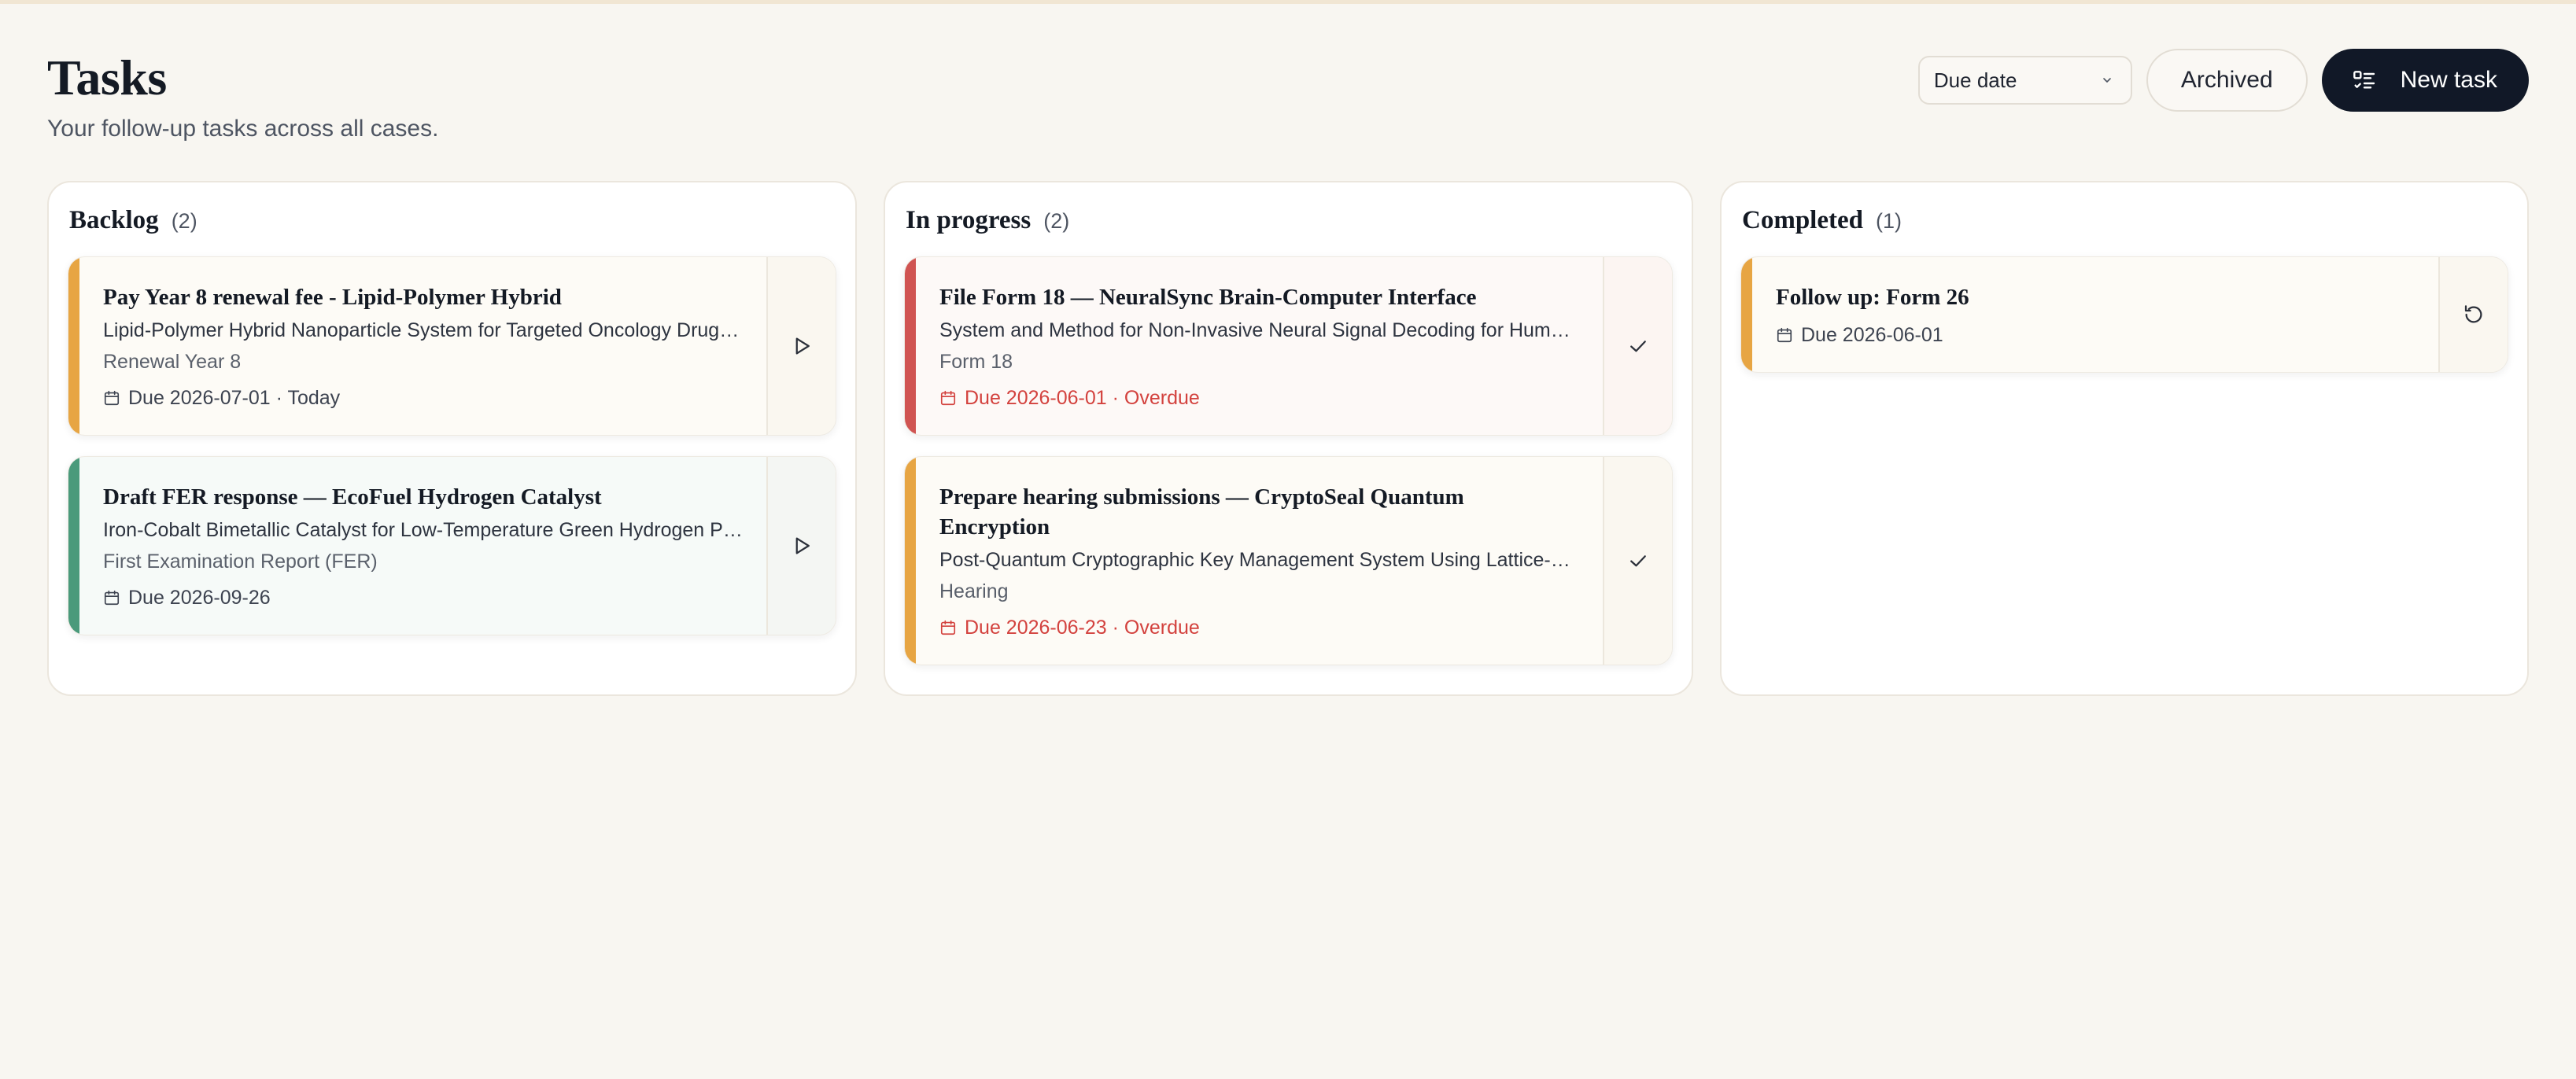 This screenshot has width=2576, height=1079. Describe the element at coordinates (2448, 80) in the screenshot. I see `new-task-label: New task` at that location.